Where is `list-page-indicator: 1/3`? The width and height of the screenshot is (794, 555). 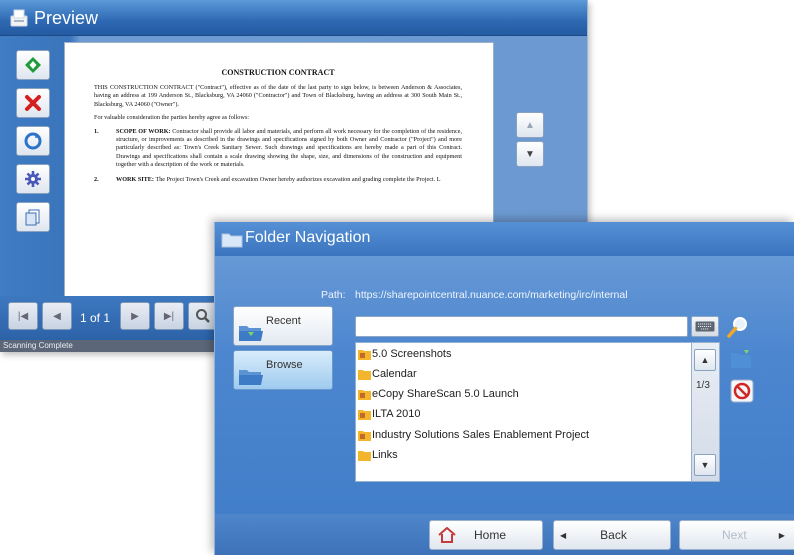 list-page-indicator: 1/3 is located at coordinates (703, 385).